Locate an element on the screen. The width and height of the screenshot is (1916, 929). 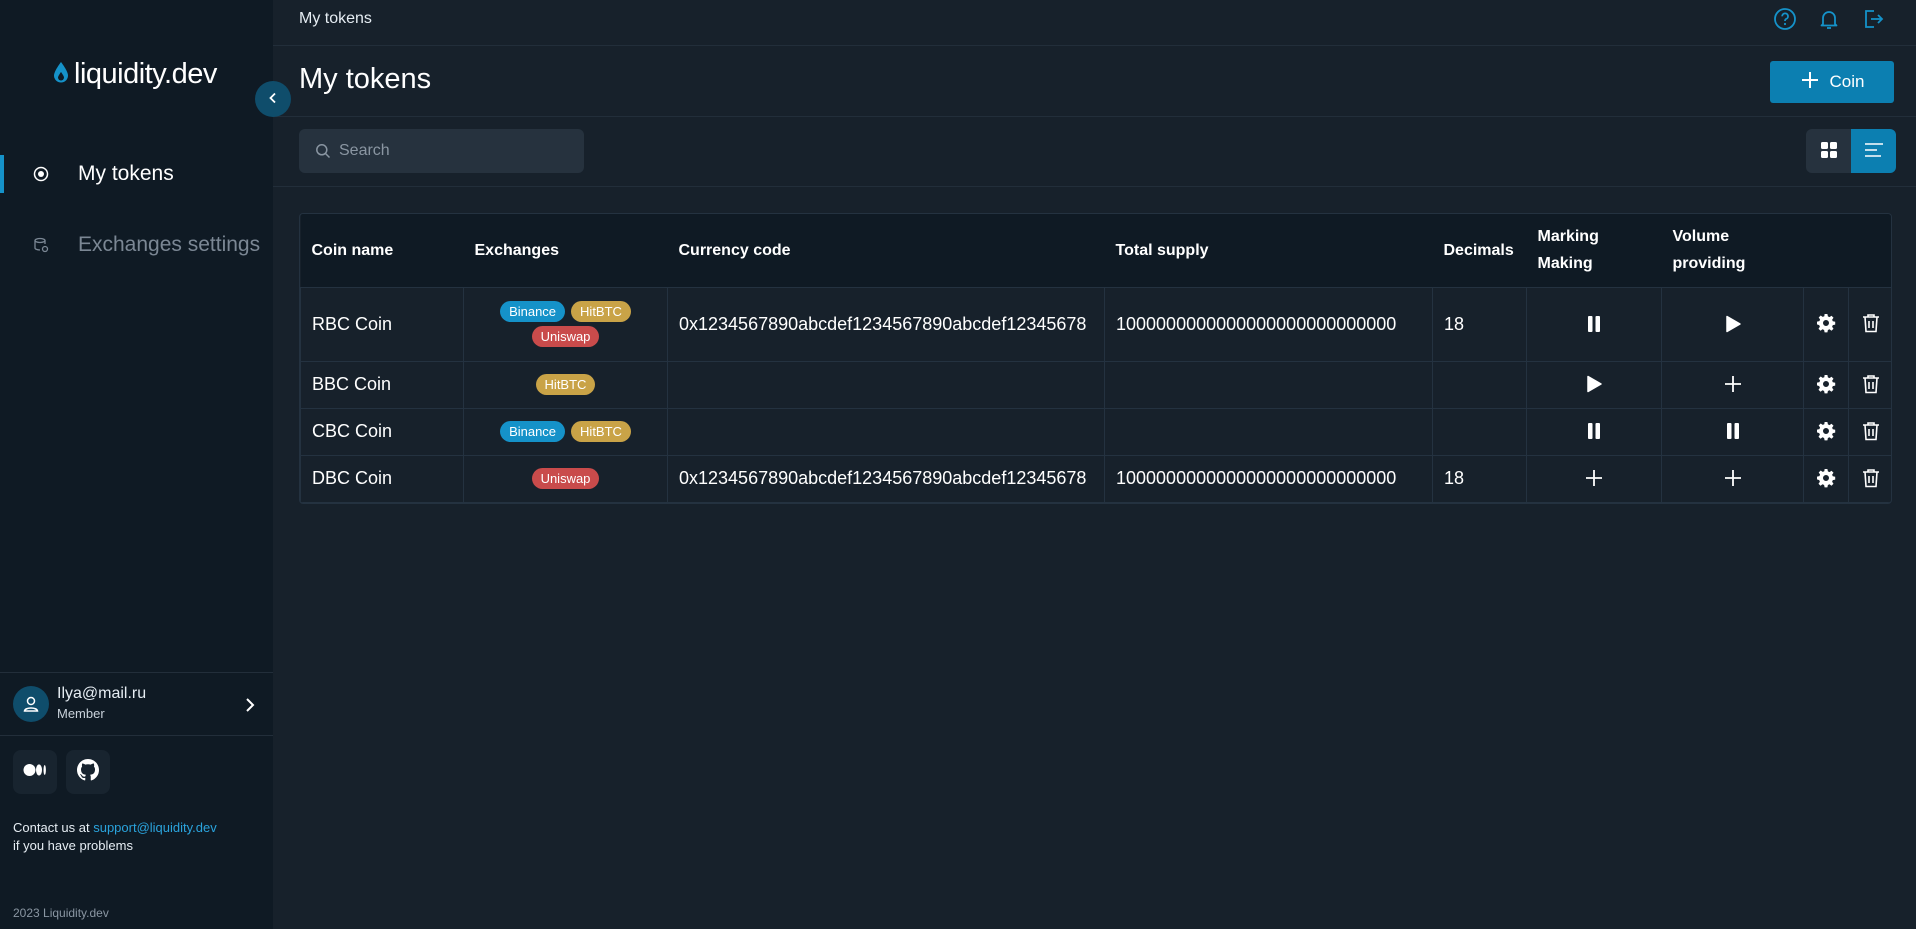
github-icon is located at coordinates (88, 772).